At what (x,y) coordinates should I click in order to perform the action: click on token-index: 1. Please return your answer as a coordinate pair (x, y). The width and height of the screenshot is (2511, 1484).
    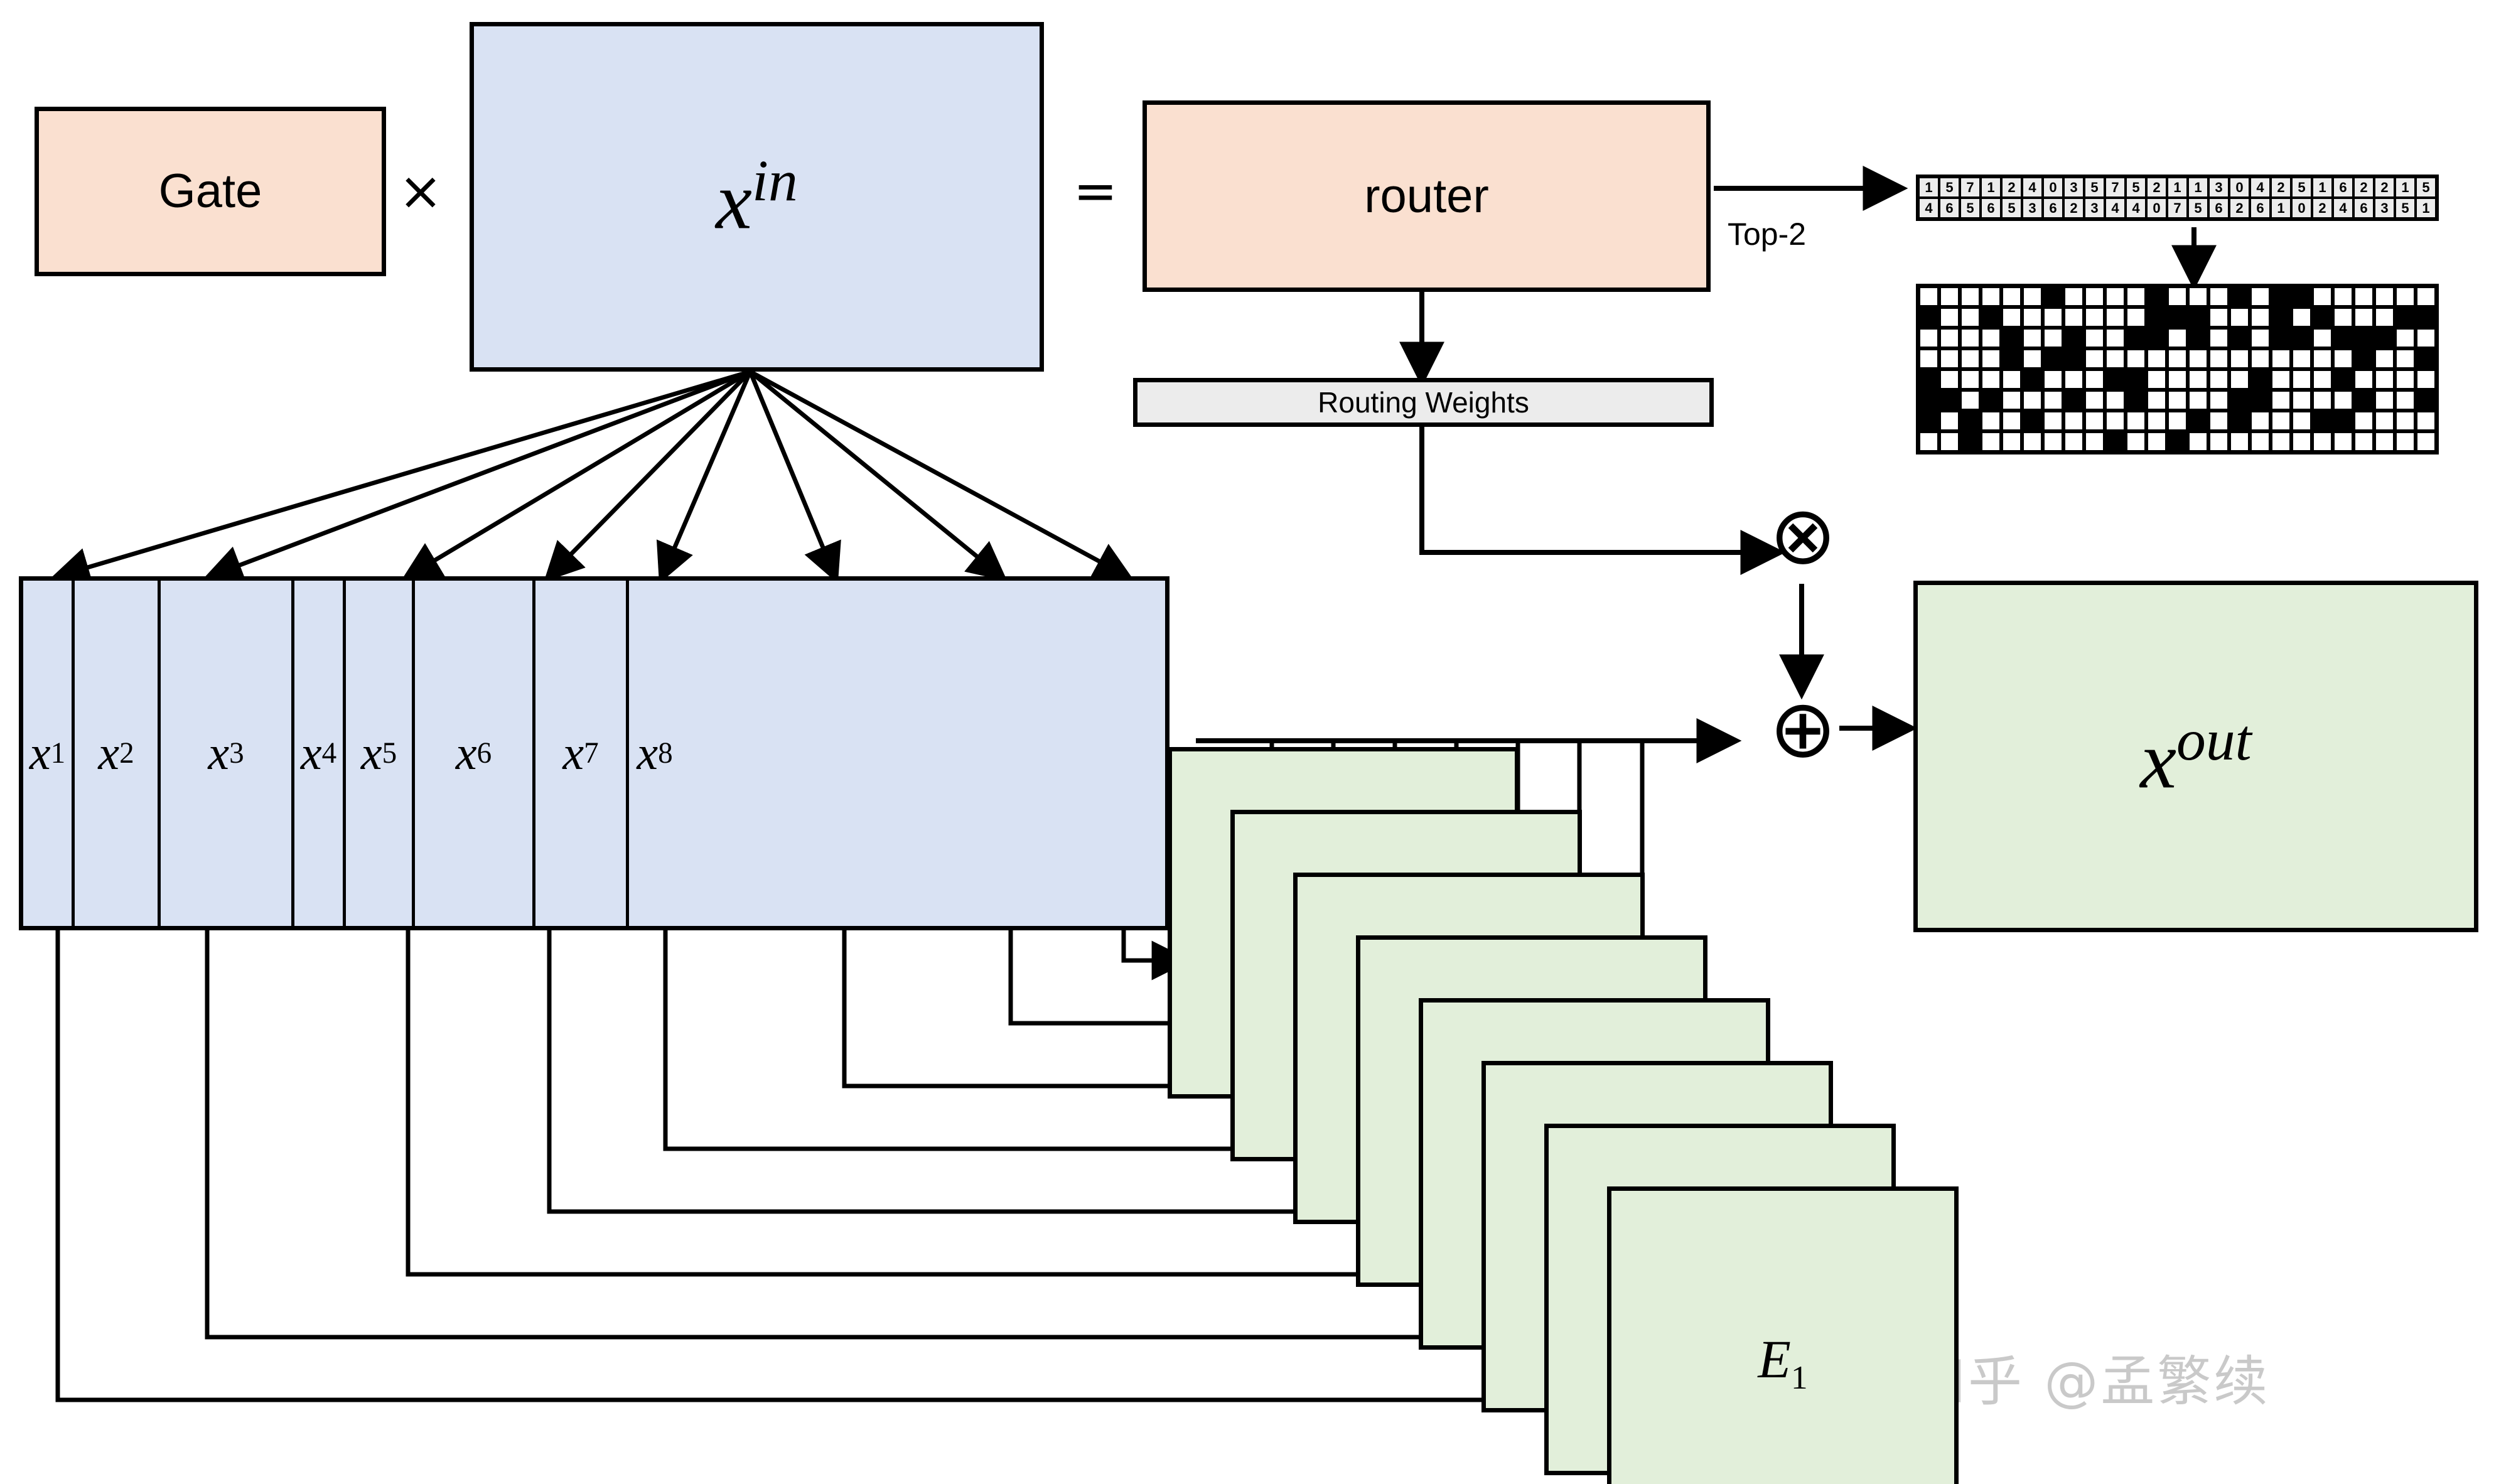
    Looking at the image, I should click on (58, 753).